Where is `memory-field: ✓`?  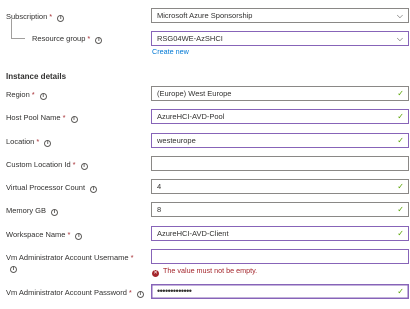
memory-field: ✓ is located at coordinates (280, 209).